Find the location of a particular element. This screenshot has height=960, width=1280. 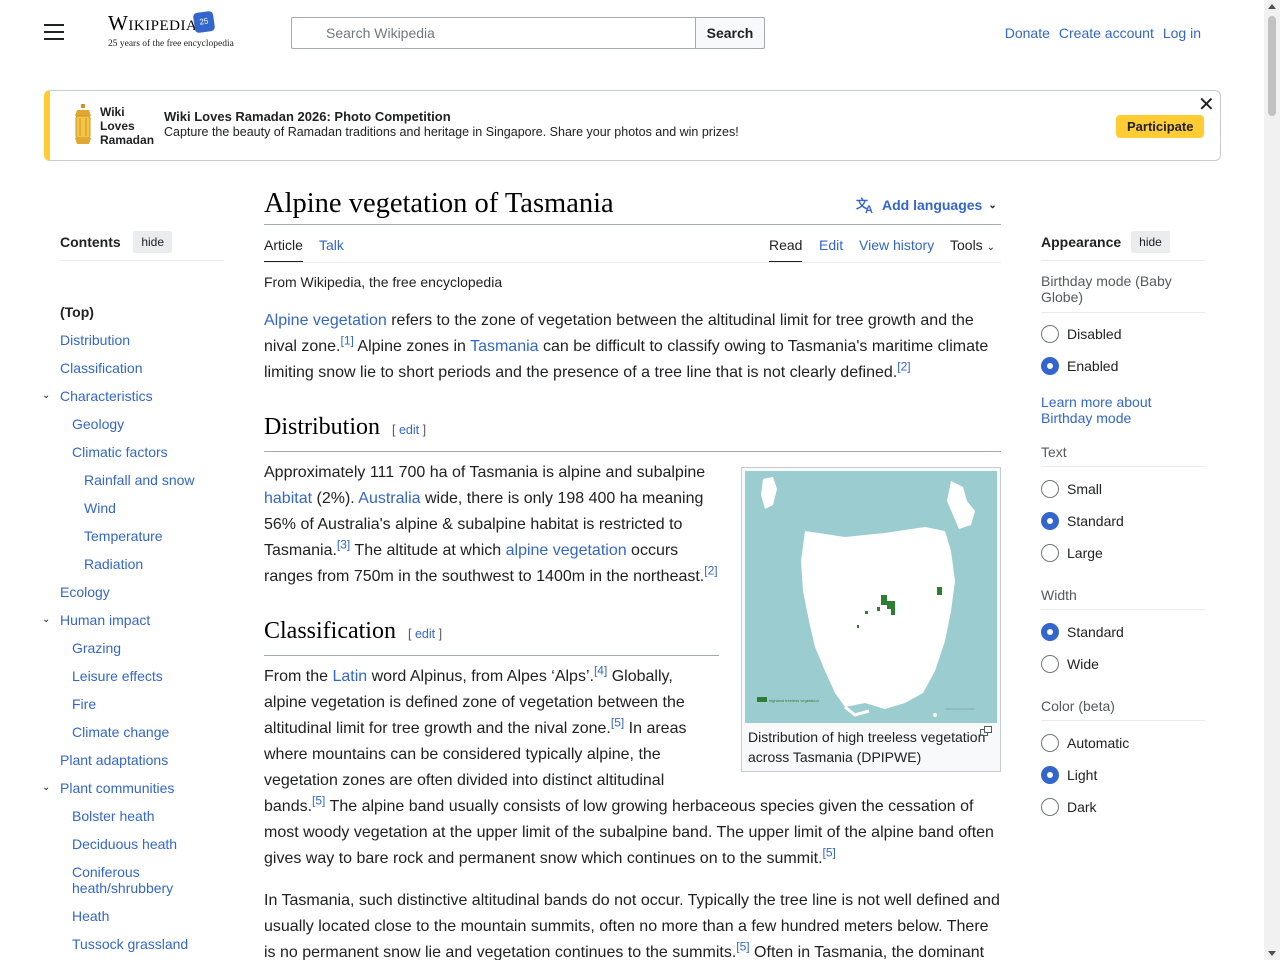

link-tasmania: Tasmania is located at coordinates (504, 346).